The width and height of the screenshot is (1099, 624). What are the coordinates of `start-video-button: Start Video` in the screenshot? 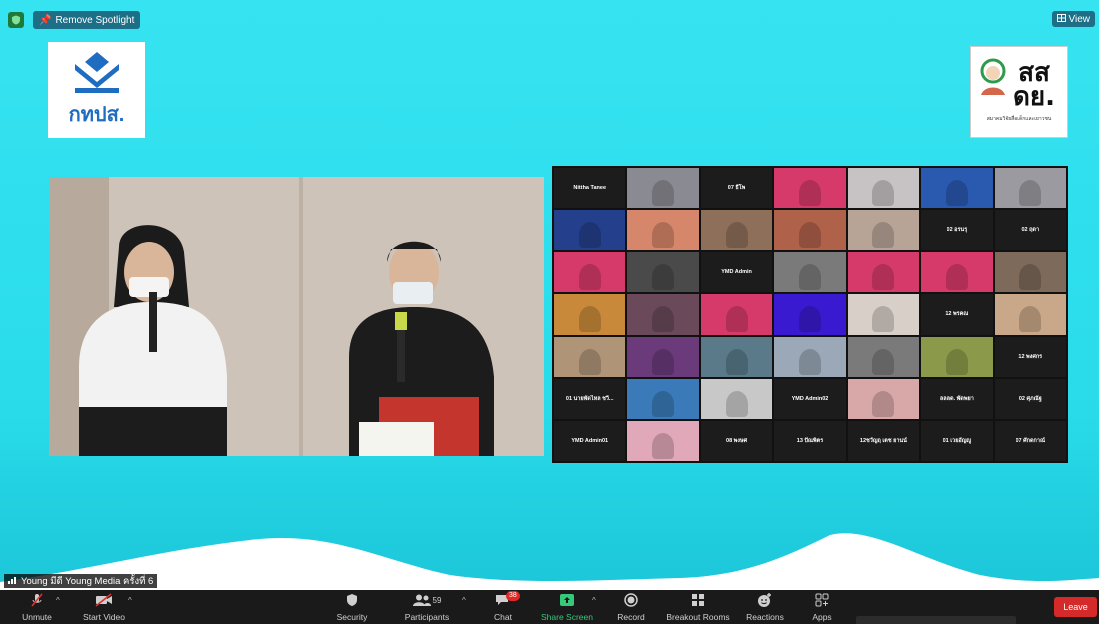 It's located at (104, 607).